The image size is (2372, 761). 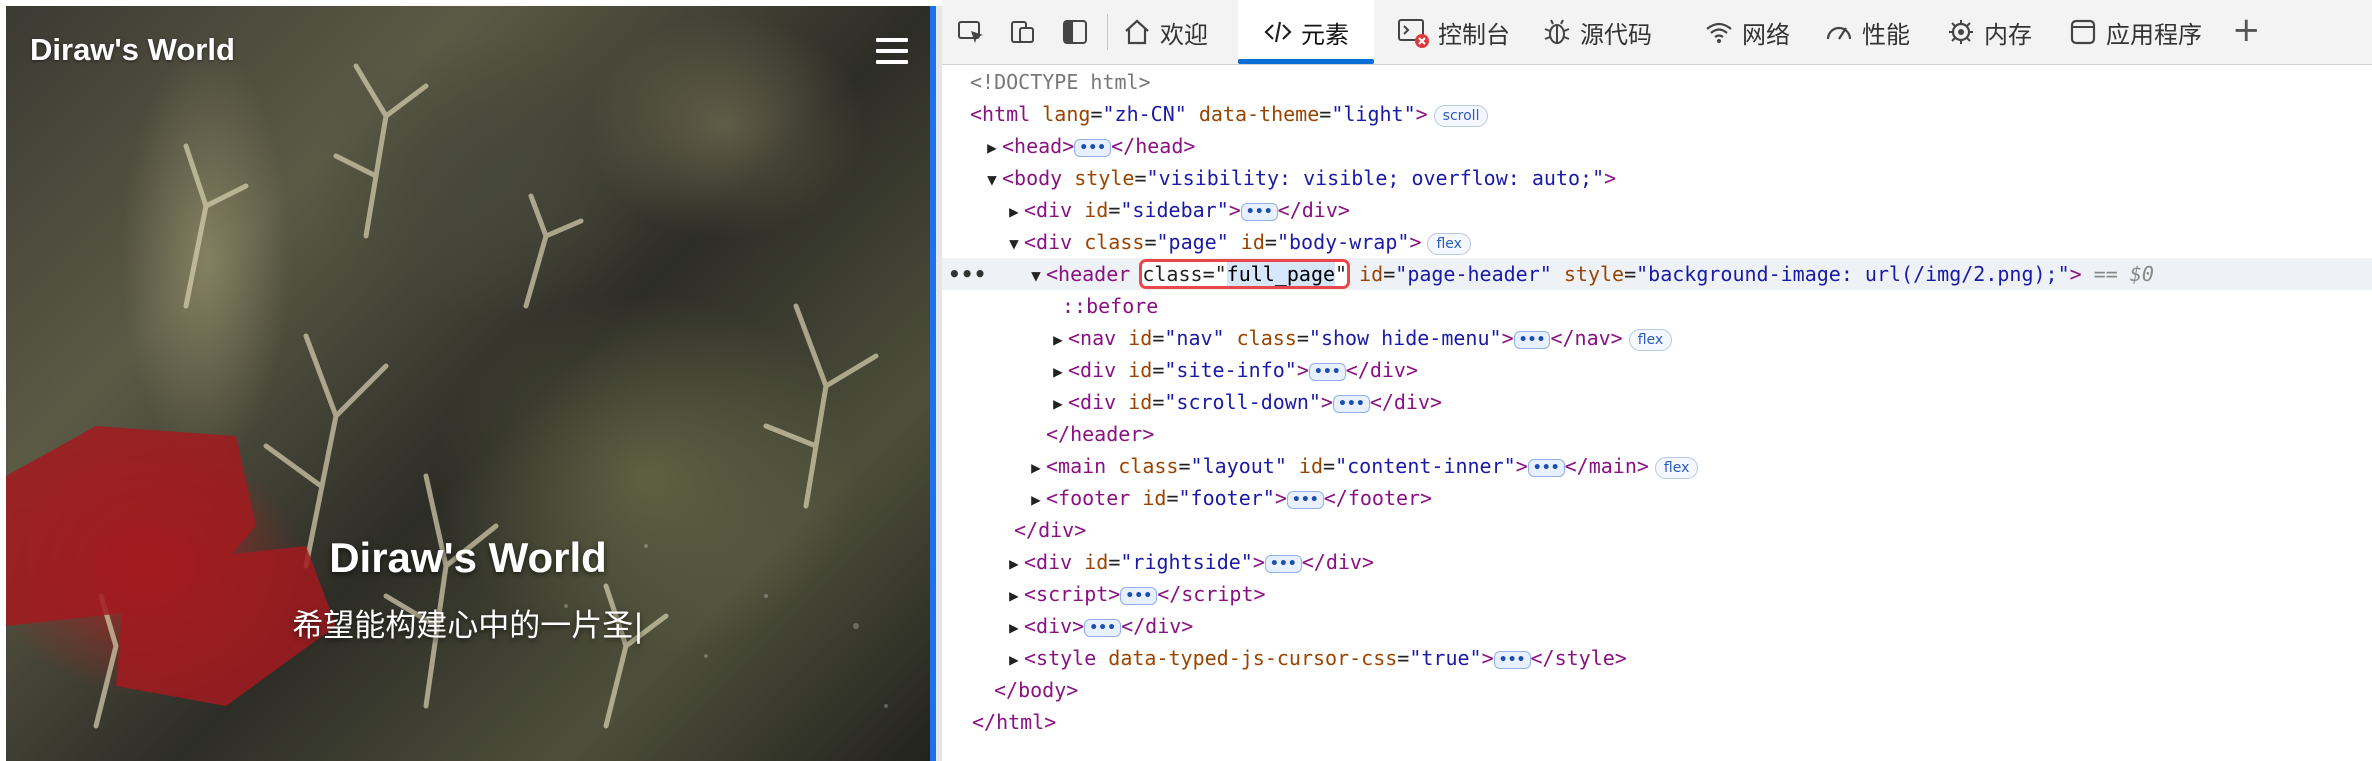 I want to click on footer-id-value: footer, so click(x=1226, y=498).